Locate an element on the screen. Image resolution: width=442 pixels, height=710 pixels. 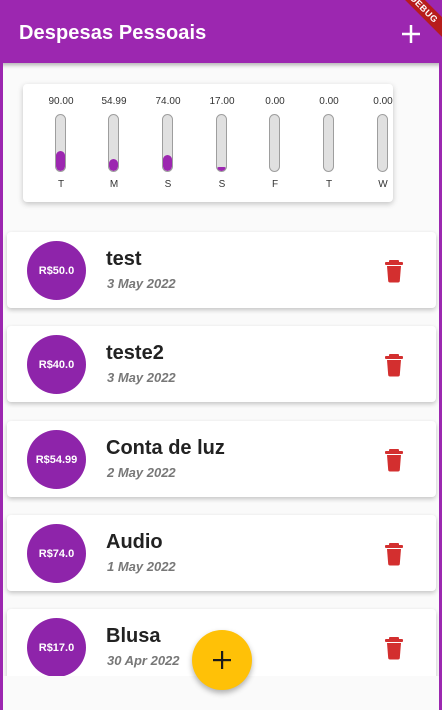
floating-add-button is located at coordinates (222, 660).